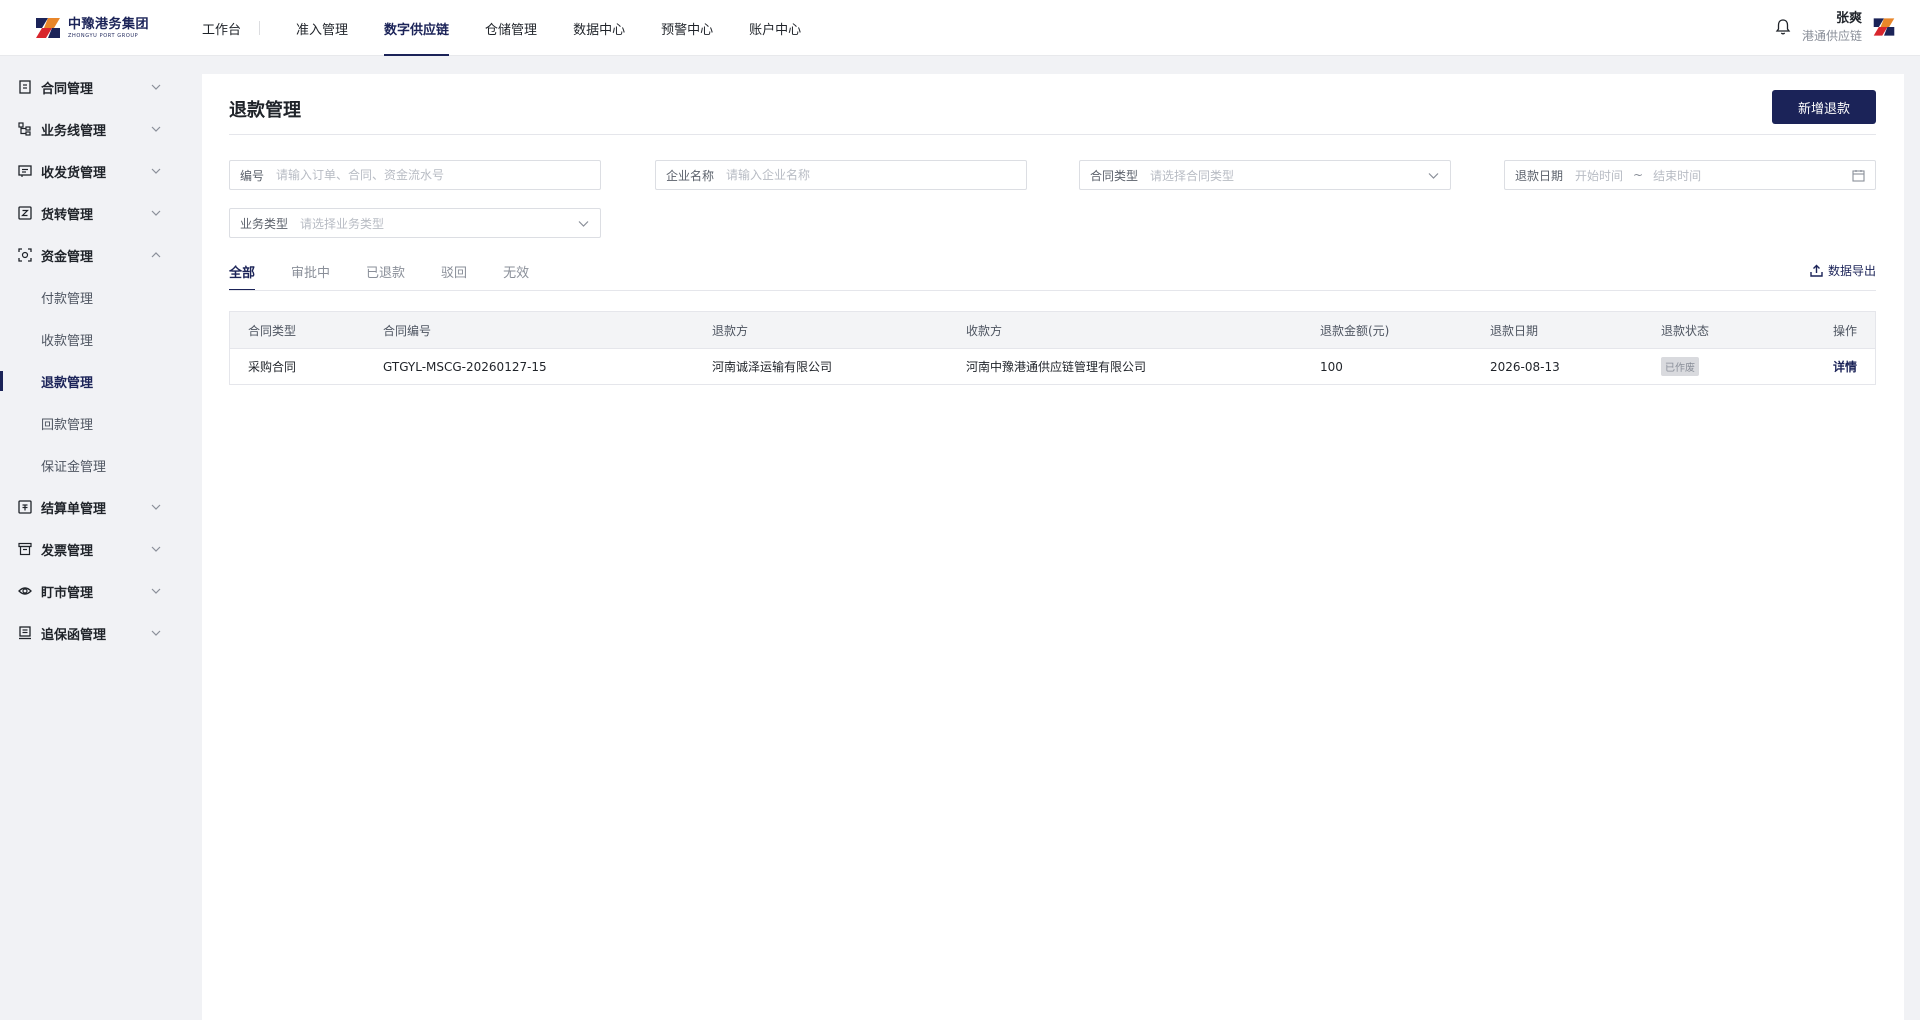 The image size is (1920, 1020). What do you see at coordinates (1355, 330) in the screenshot?
I see `col-amount: 退款金额(元)` at bounding box center [1355, 330].